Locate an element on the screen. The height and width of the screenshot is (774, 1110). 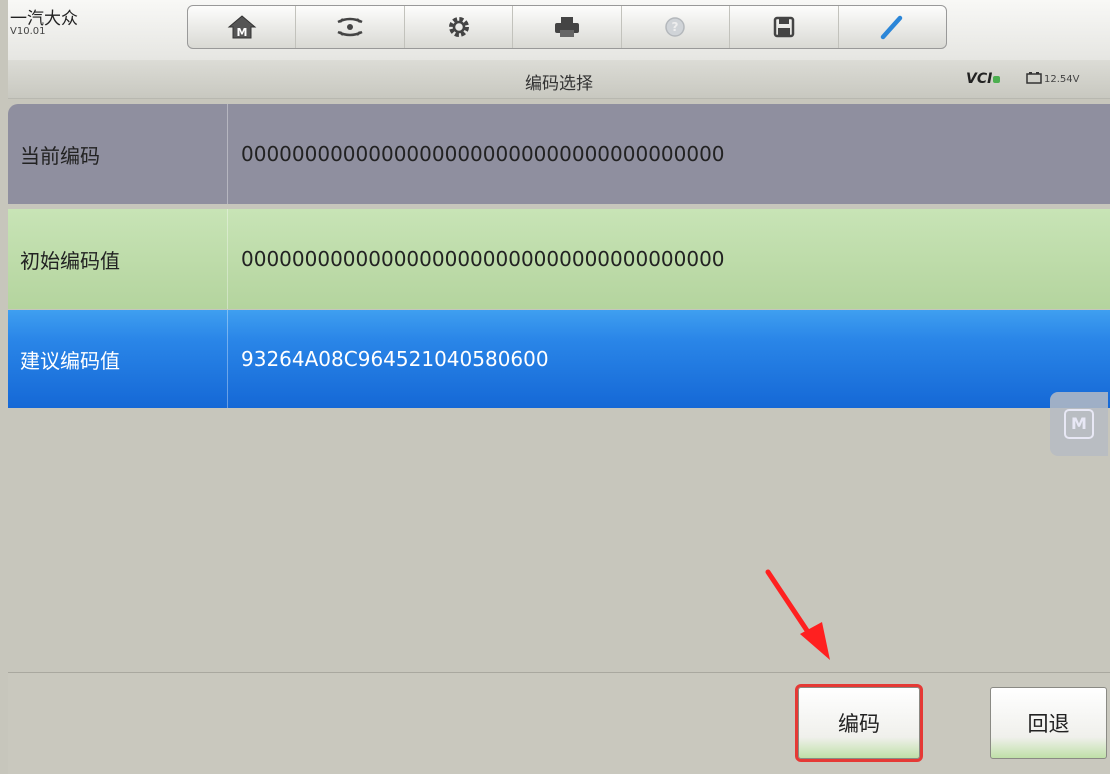
help-button: ? is located at coordinates (676, 27).